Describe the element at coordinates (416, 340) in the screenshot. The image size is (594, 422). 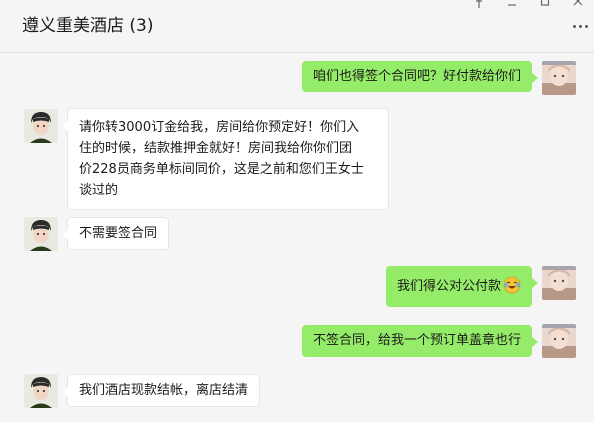
I see `message-text: 不签合同，给我一个预订单盖章也行` at that location.